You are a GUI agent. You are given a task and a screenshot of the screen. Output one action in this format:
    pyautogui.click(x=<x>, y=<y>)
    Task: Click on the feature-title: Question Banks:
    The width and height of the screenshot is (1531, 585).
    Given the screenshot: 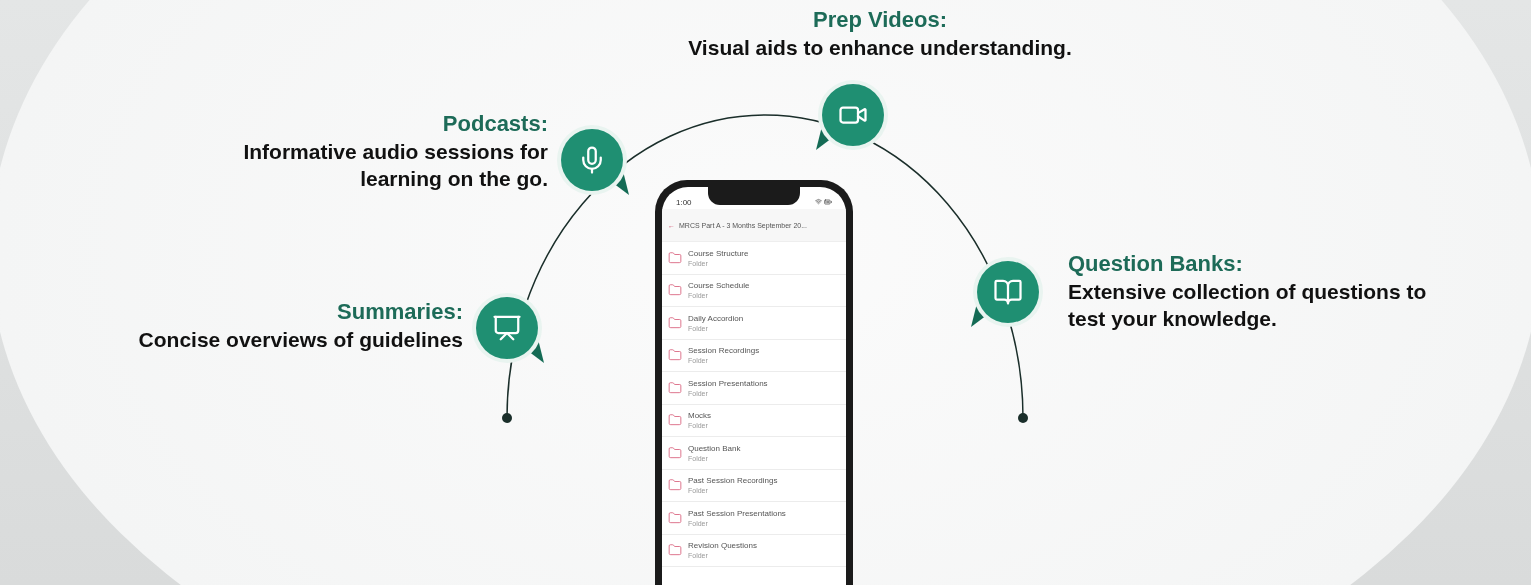 What is the action you would take?
    pyautogui.click(x=1155, y=264)
    